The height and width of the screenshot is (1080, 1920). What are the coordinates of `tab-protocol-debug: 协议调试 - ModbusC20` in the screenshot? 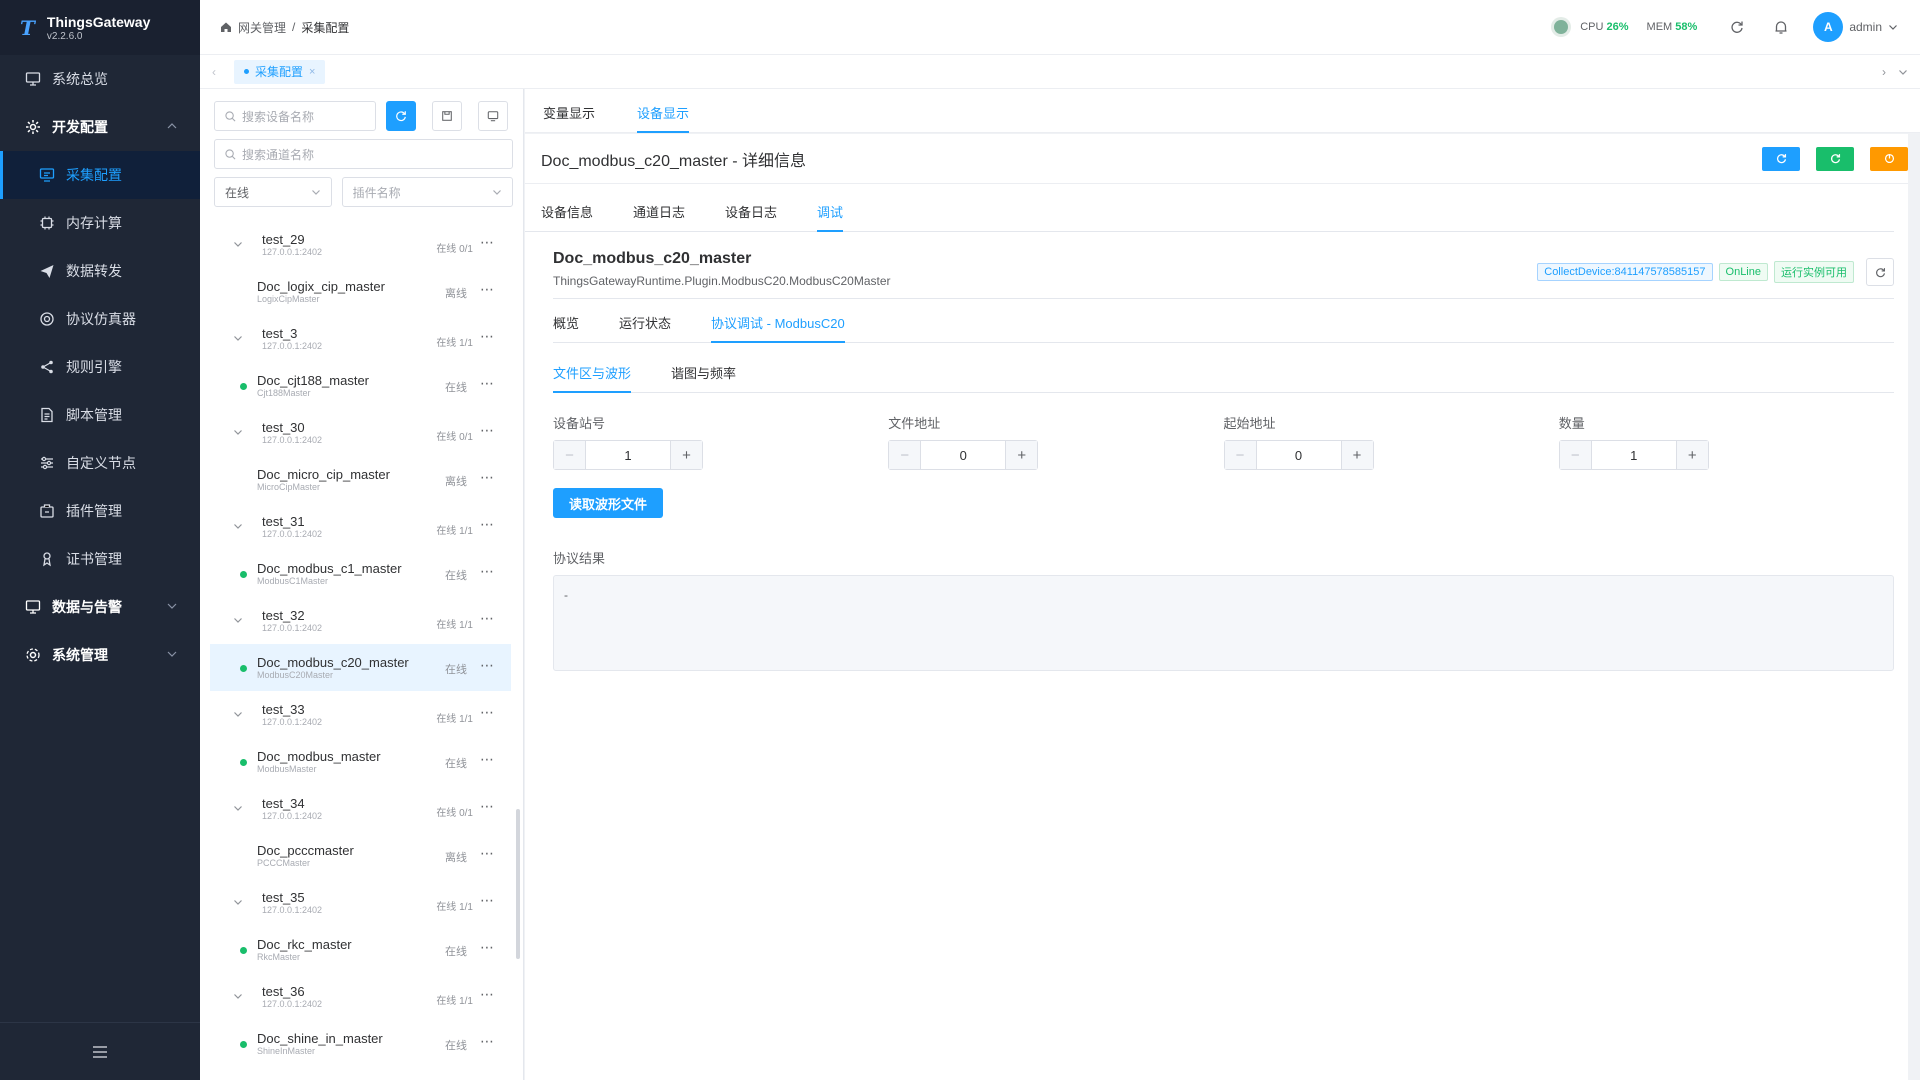 It's located at (778, 328).